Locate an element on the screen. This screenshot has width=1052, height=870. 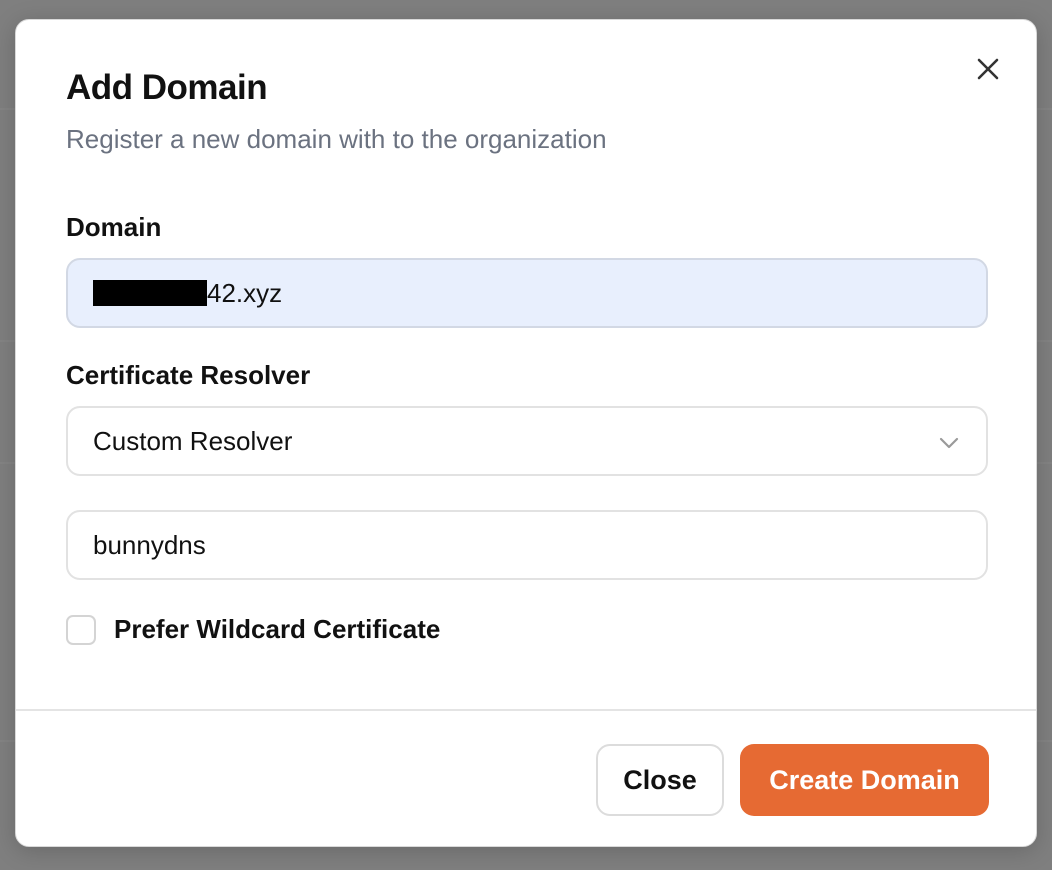
custom-resolver-input is located at coordinates (527, 545).